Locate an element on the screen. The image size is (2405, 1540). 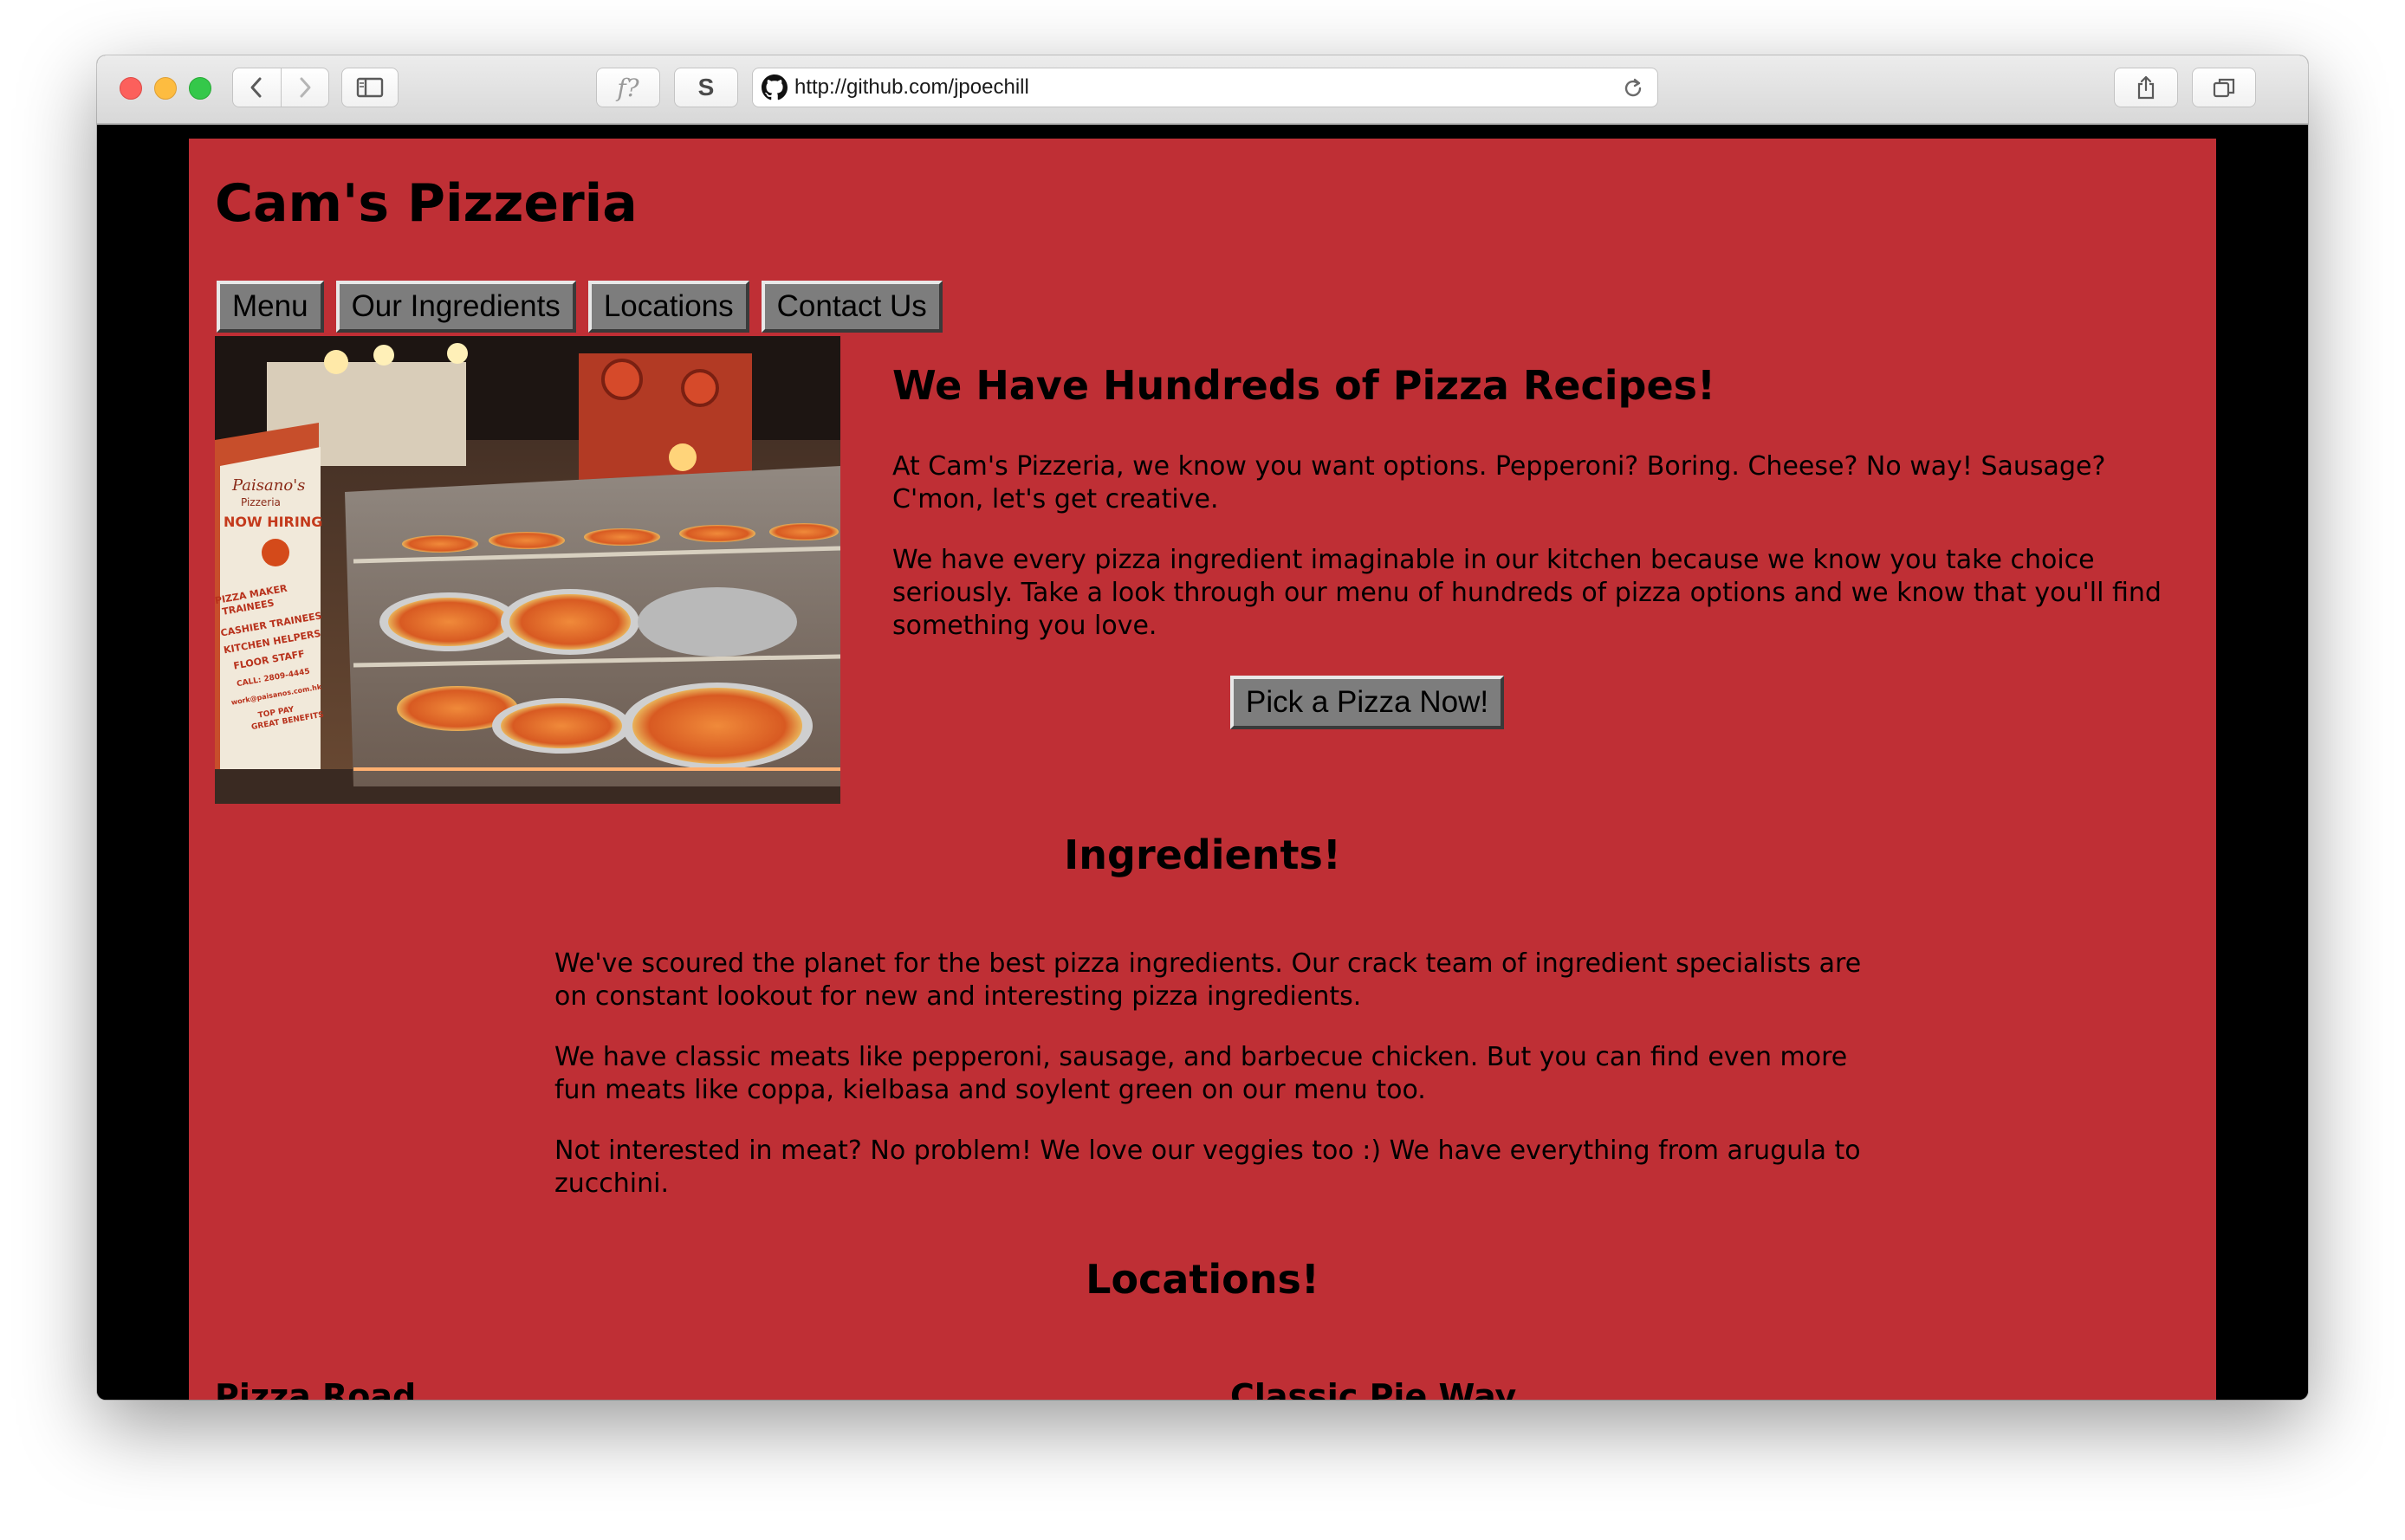
readability-button: f? is located at coordinates (628, 87).